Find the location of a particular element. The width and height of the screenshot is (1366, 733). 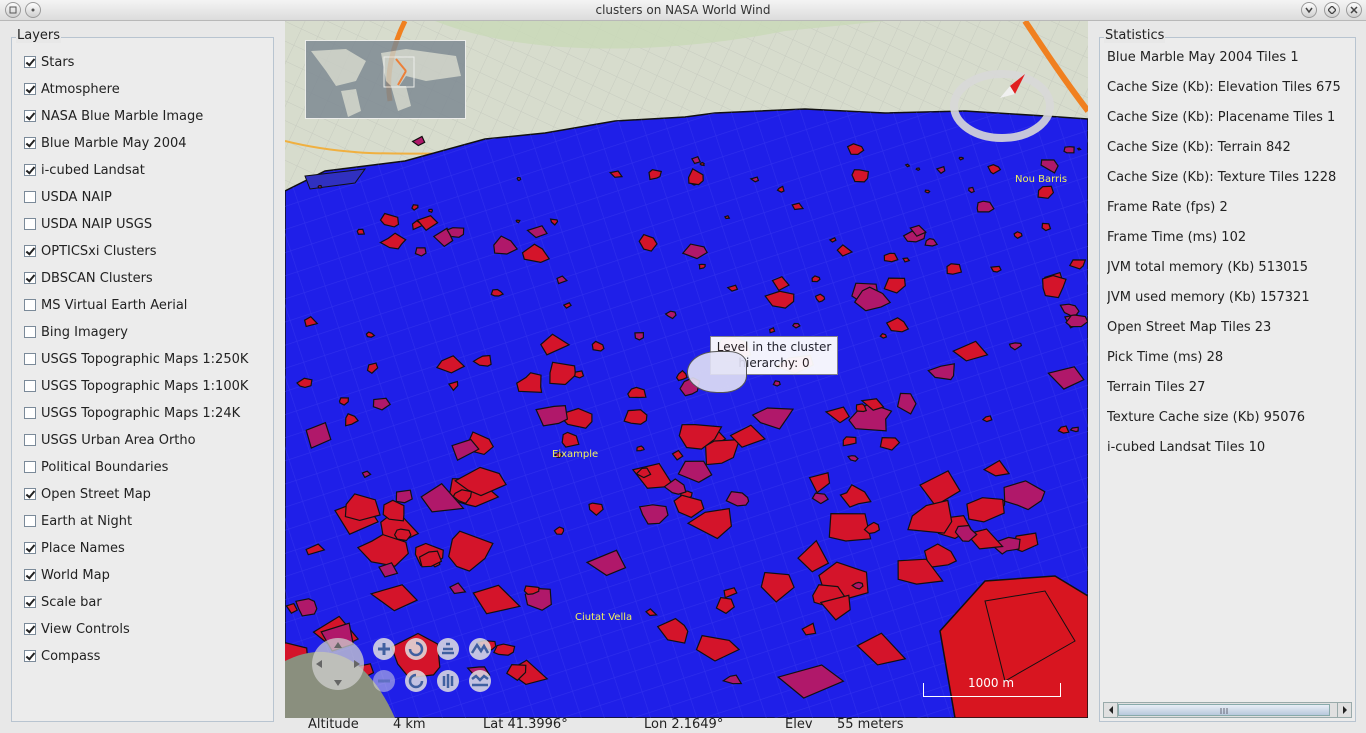

tilt-up-icon is located at coordinates (448, 649).